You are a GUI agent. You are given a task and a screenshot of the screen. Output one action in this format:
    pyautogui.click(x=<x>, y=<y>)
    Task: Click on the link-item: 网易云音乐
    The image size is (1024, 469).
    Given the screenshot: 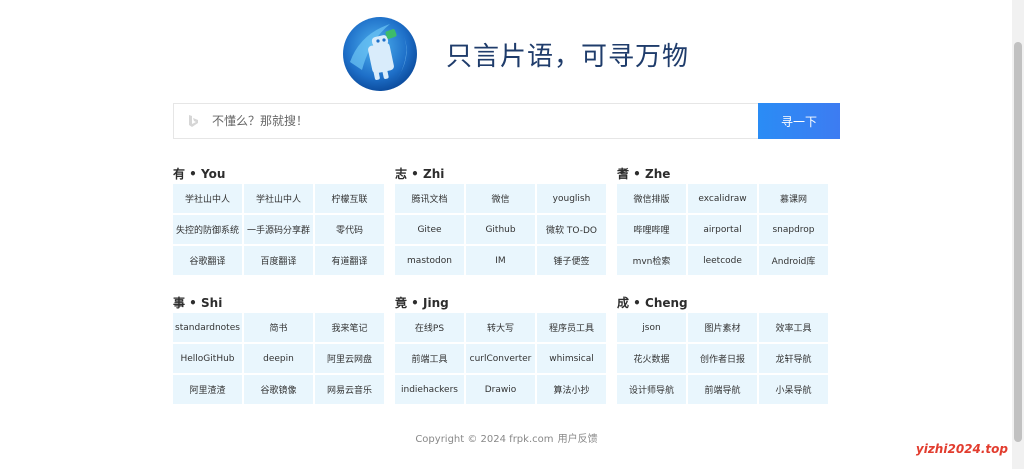 What is the action you would take?
    pyautogui.click(x=349, y=389)
    